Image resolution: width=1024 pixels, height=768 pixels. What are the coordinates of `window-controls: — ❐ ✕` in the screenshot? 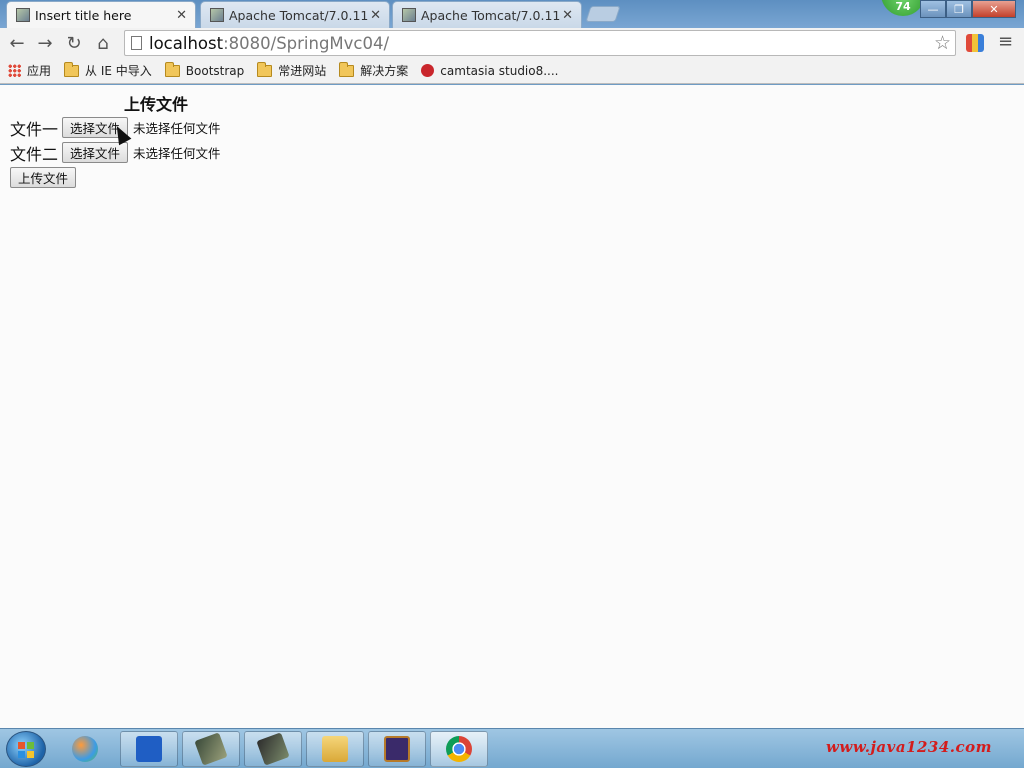 It's located at (968, 9).